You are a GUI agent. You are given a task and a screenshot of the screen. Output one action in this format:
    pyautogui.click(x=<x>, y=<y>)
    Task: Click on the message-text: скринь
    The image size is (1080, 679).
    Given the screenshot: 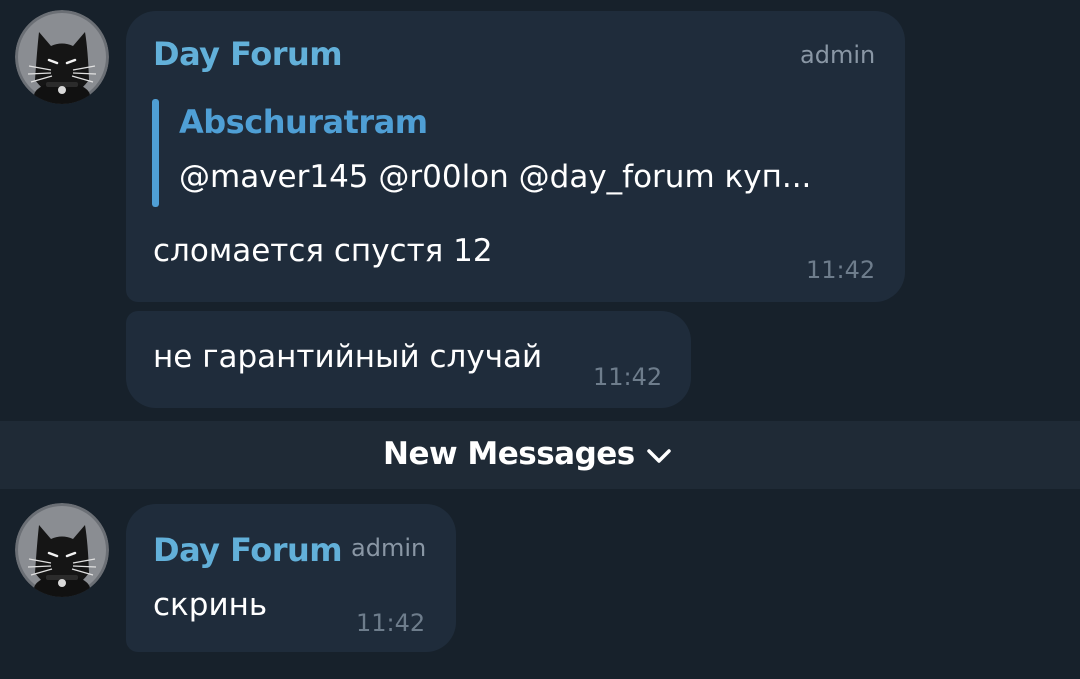 What is the action you would take?
    pyautogui.click(x=210, y=605)
    